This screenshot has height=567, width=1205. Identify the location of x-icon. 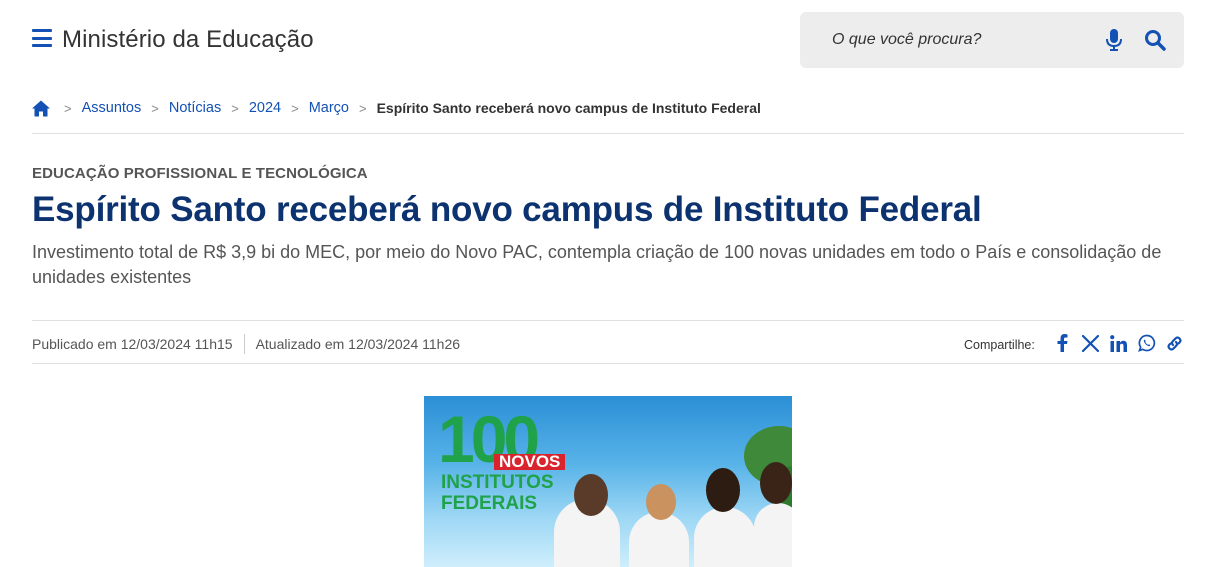
(1091, 343).